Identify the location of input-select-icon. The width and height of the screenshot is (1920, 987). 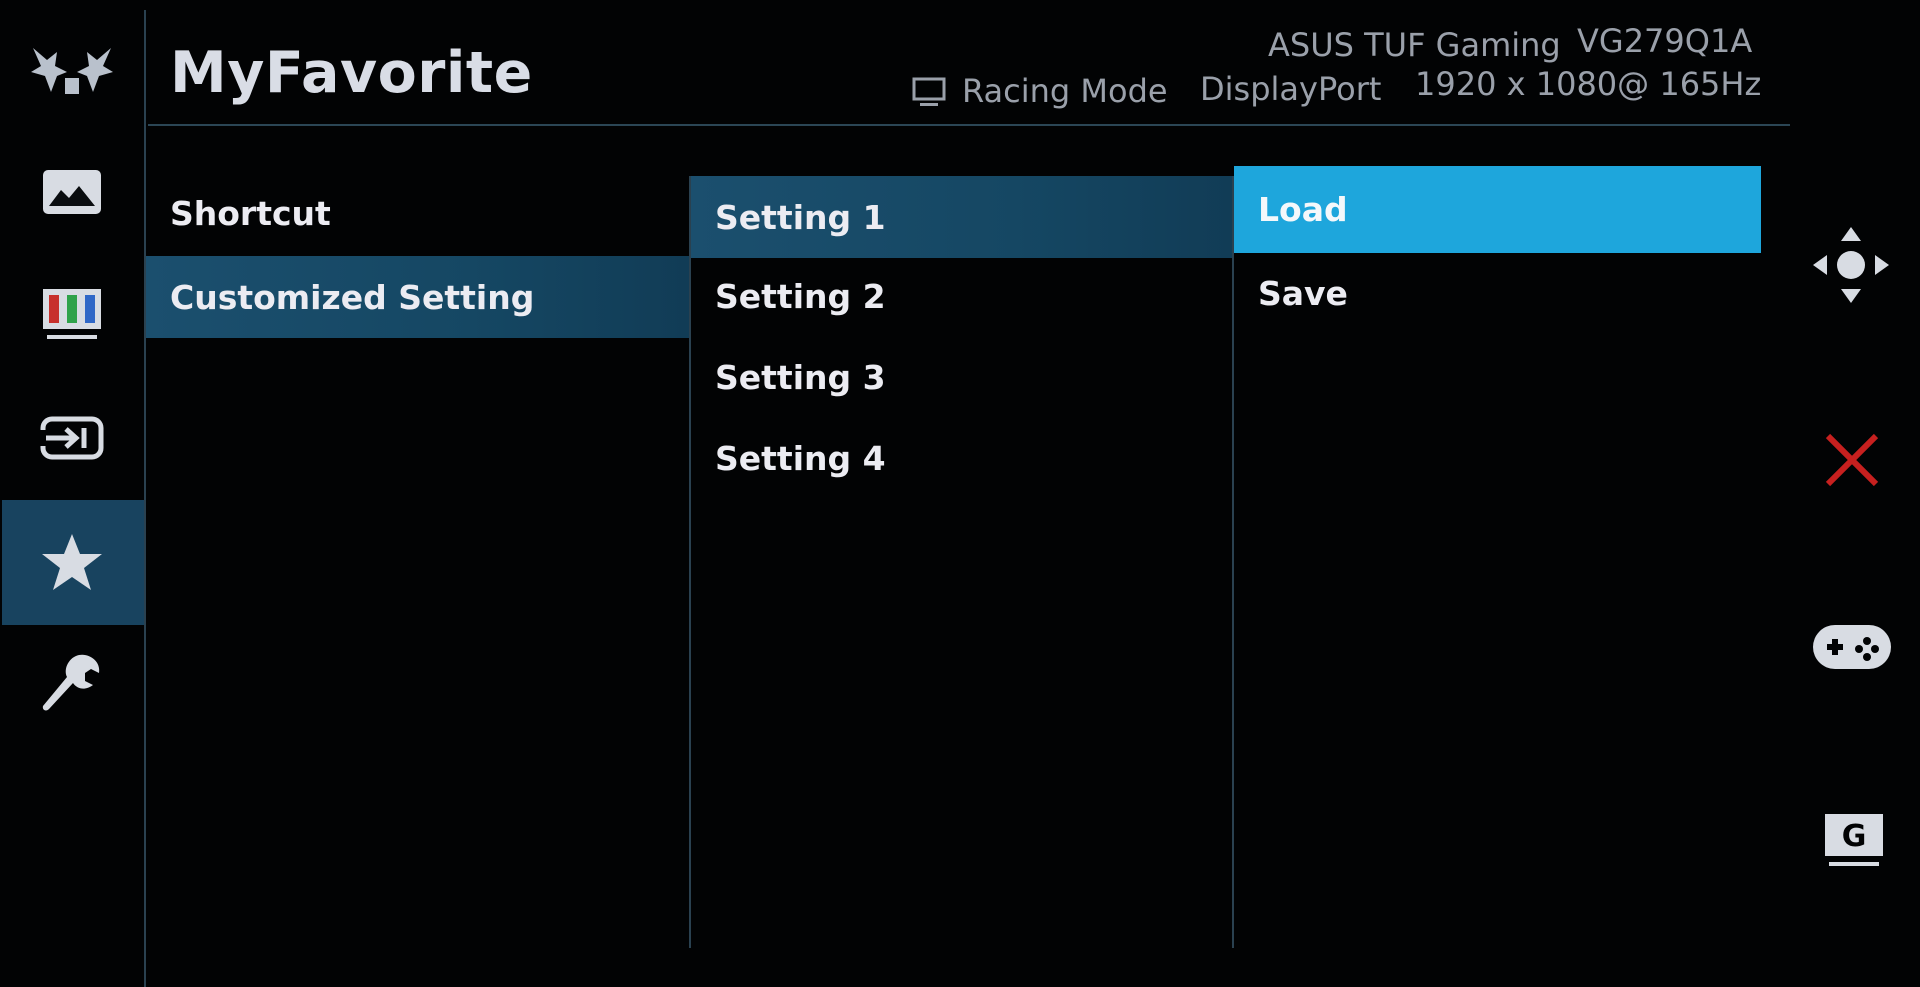
(72, 438).